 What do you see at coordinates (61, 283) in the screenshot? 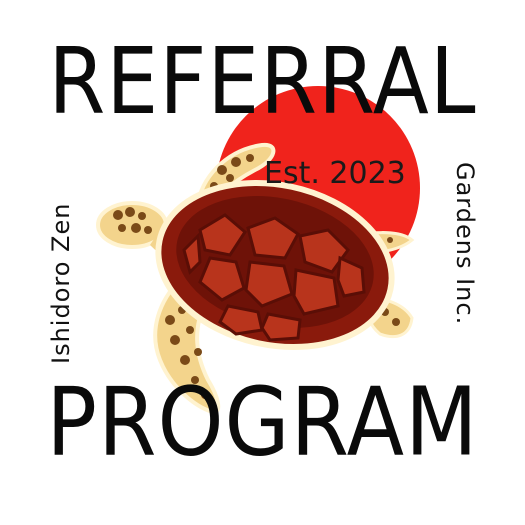
I see `company-name-left: Ishidoro Zen` at bounding box center [61, 283].